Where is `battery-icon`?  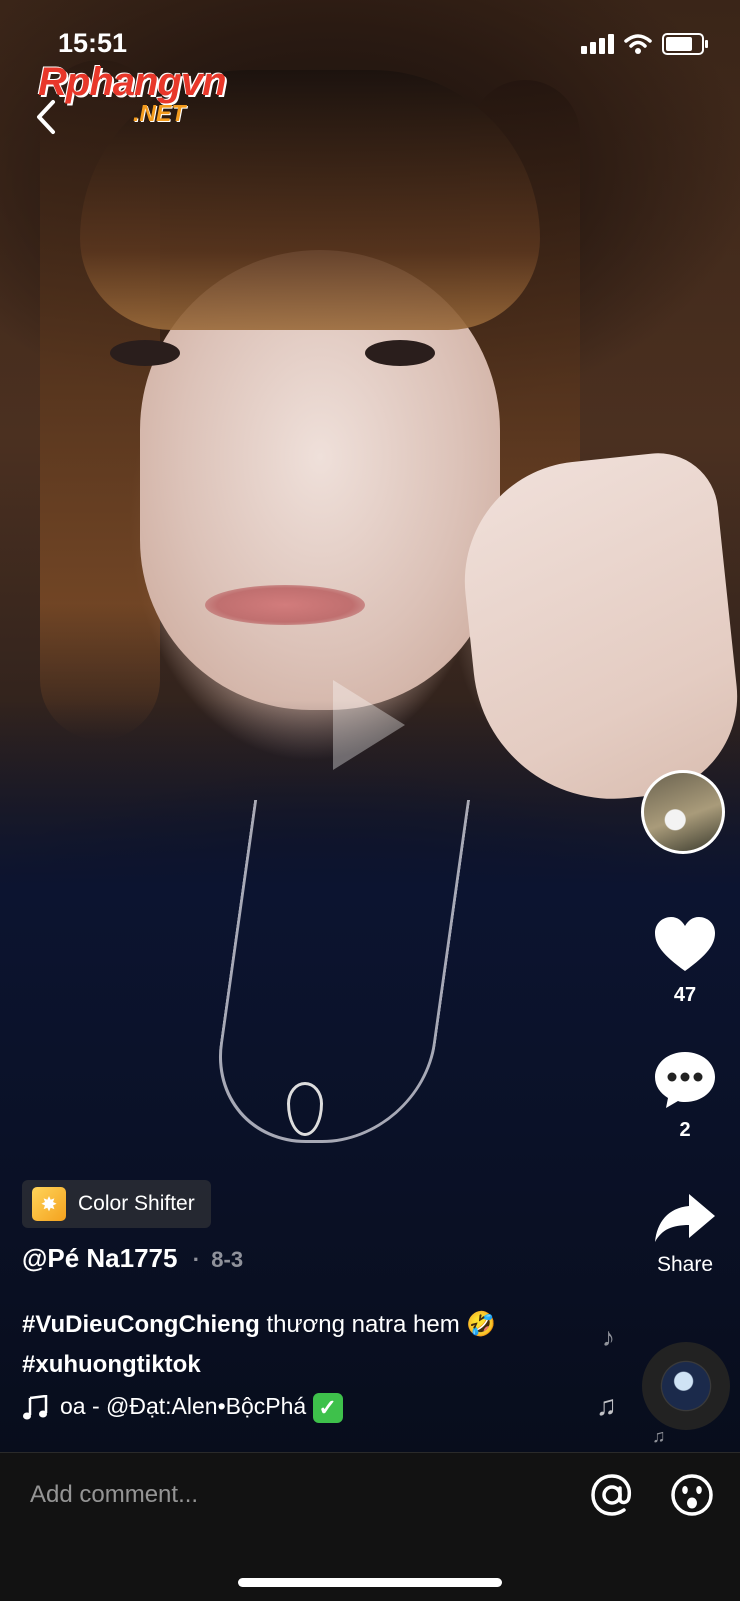 battery-icon is located at coordinates (685, 44).